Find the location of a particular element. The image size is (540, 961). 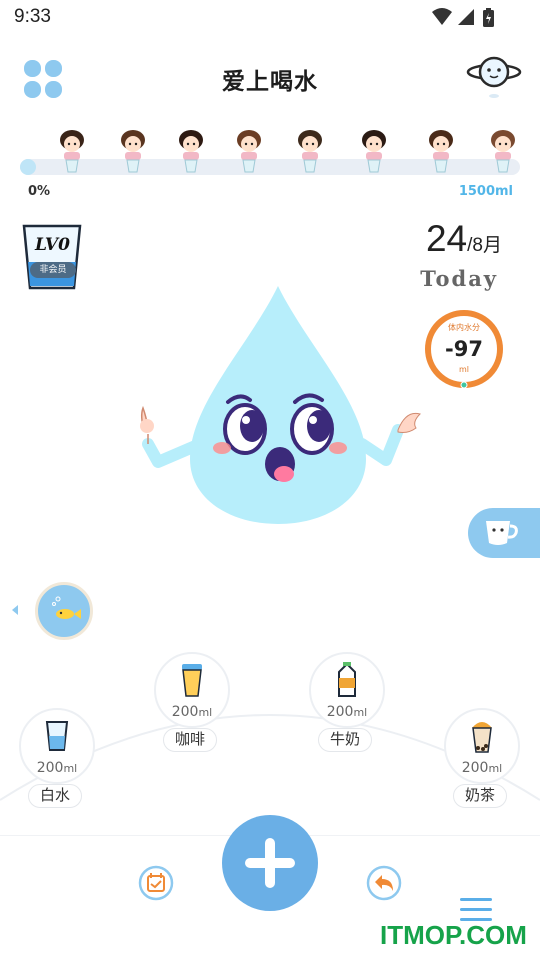

membership-cup-icon is located at coordinates (52, 257).